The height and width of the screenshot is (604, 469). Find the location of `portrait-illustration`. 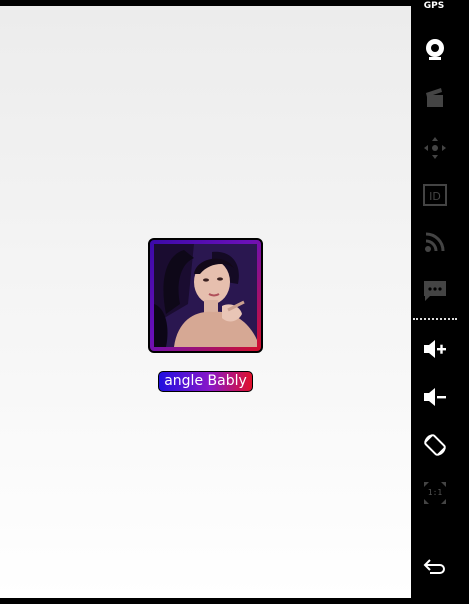

portrait-illustration is located at coordinates (205, 295).